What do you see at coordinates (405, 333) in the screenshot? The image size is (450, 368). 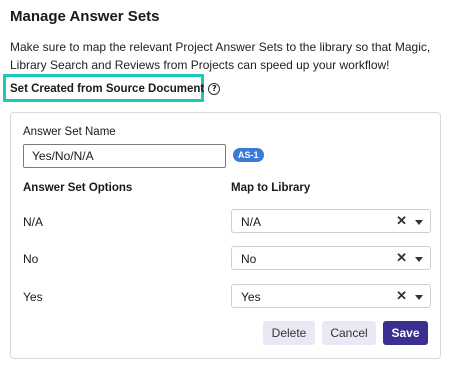 I see `save-button: Save` at bounding box center [405, 333].